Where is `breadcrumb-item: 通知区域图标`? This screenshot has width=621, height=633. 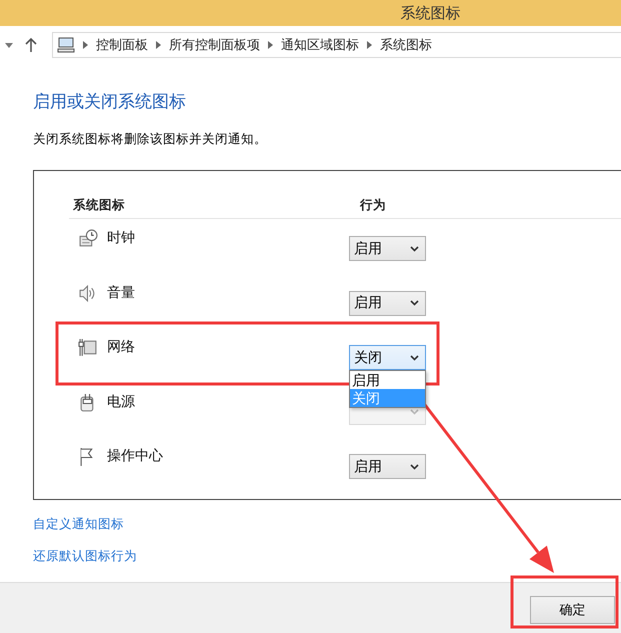 breadcrumb-item: 通知区域图标 is located at coordinates (320, 45).